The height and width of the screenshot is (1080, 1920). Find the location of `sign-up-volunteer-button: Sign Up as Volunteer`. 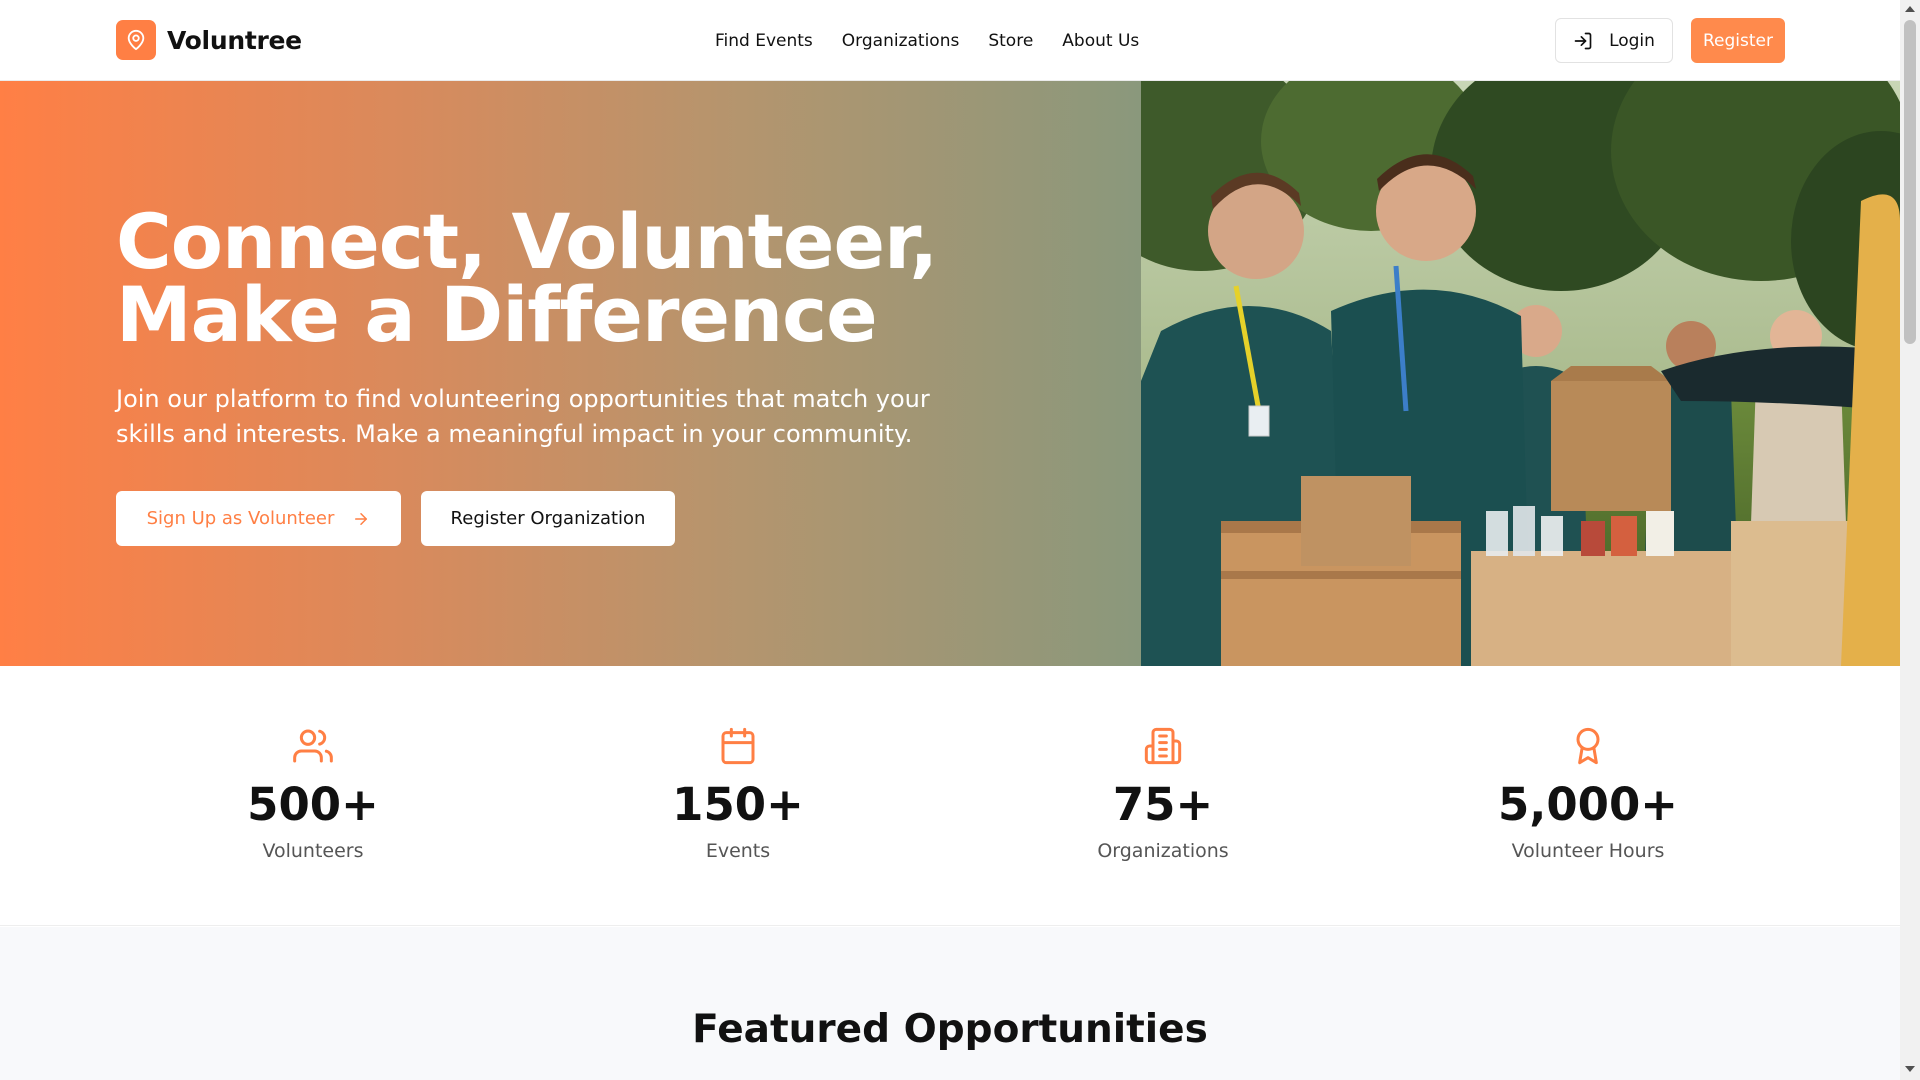

sign-up-volunteer-button: Sign Up as Volunteer is located at coordinates (258, 518).